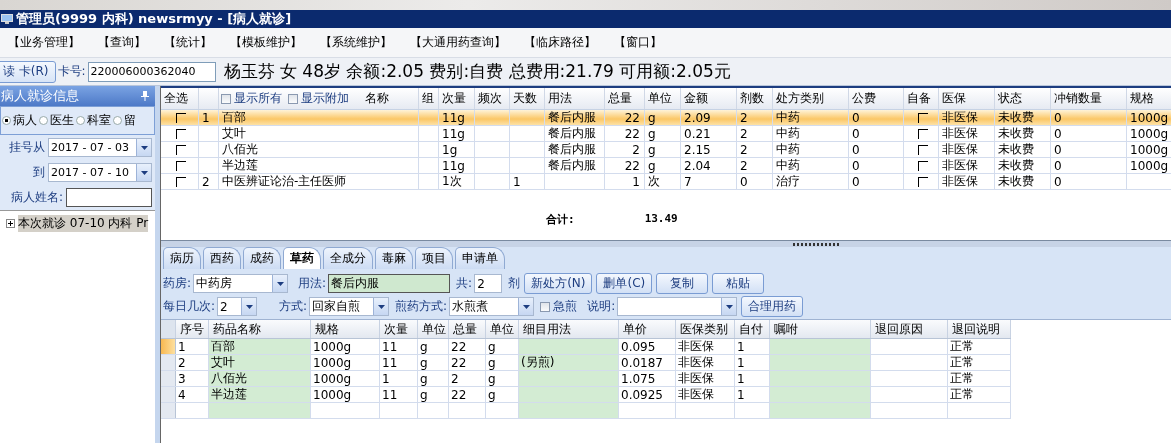  I want to click on table-cell: 1g, so click(450, 149).